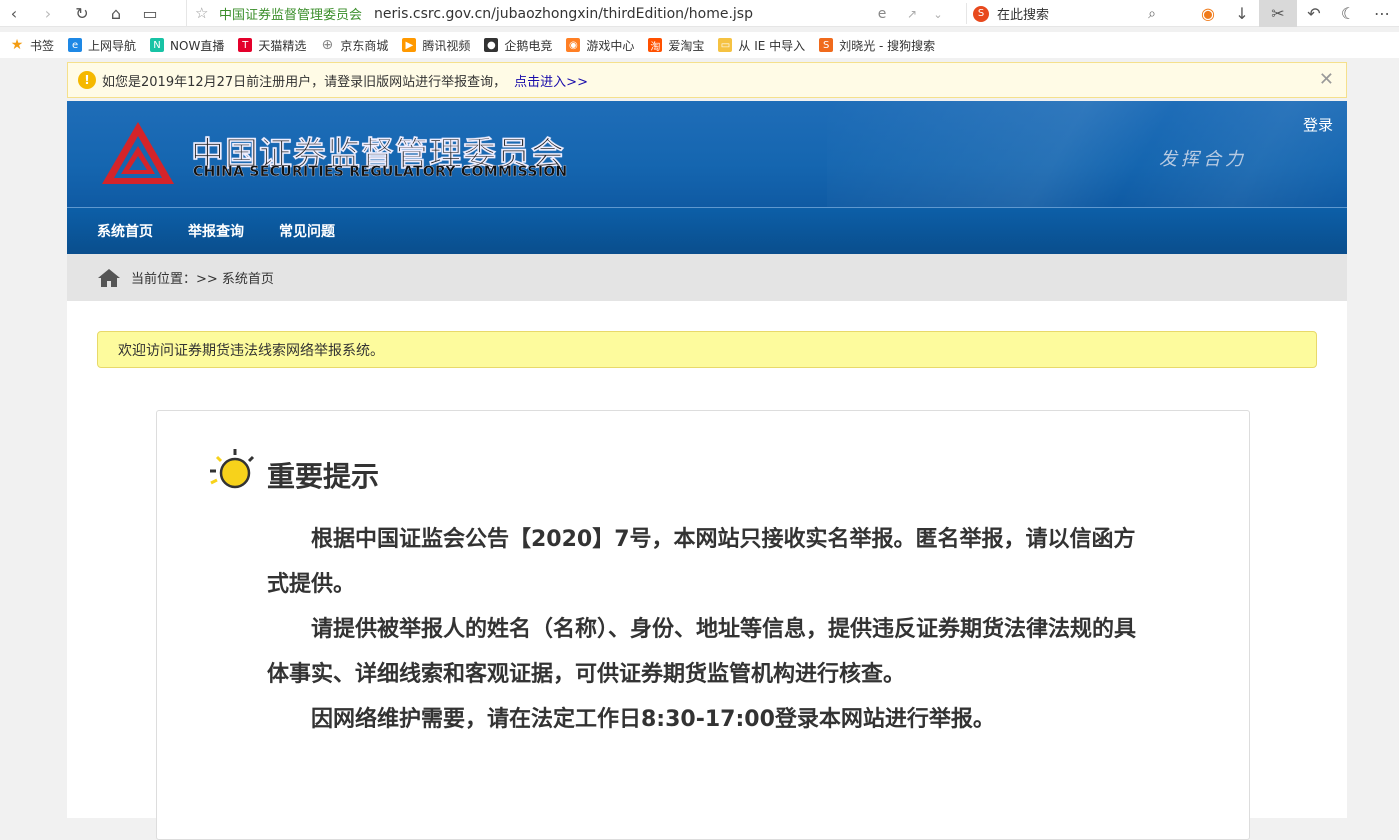 This screenshot has width=1399, height=840. What do you see at coordinates (245, 45) in the screenshot?
I see `tmall-icon: T` at bounding box center [245, 45].